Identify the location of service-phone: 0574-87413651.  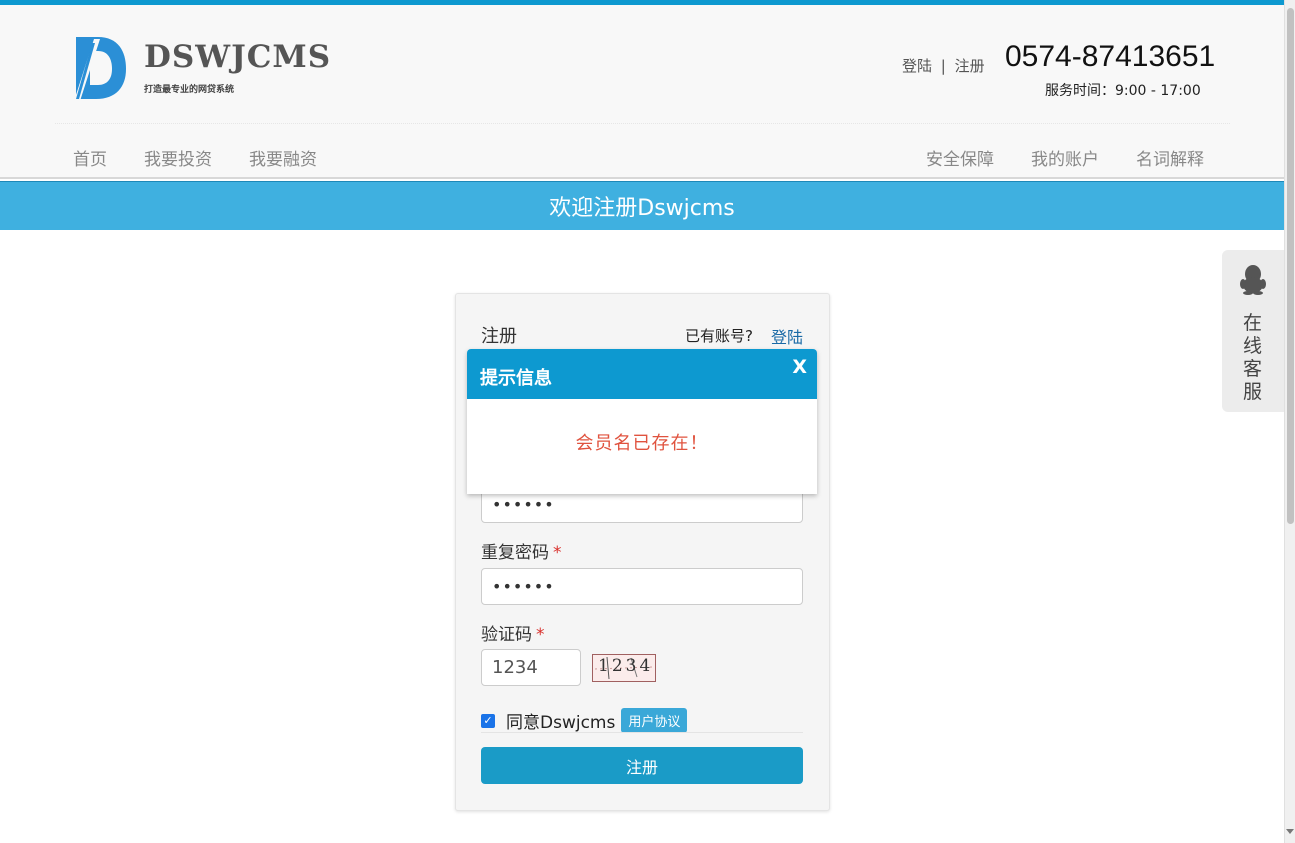
(1110, 56).